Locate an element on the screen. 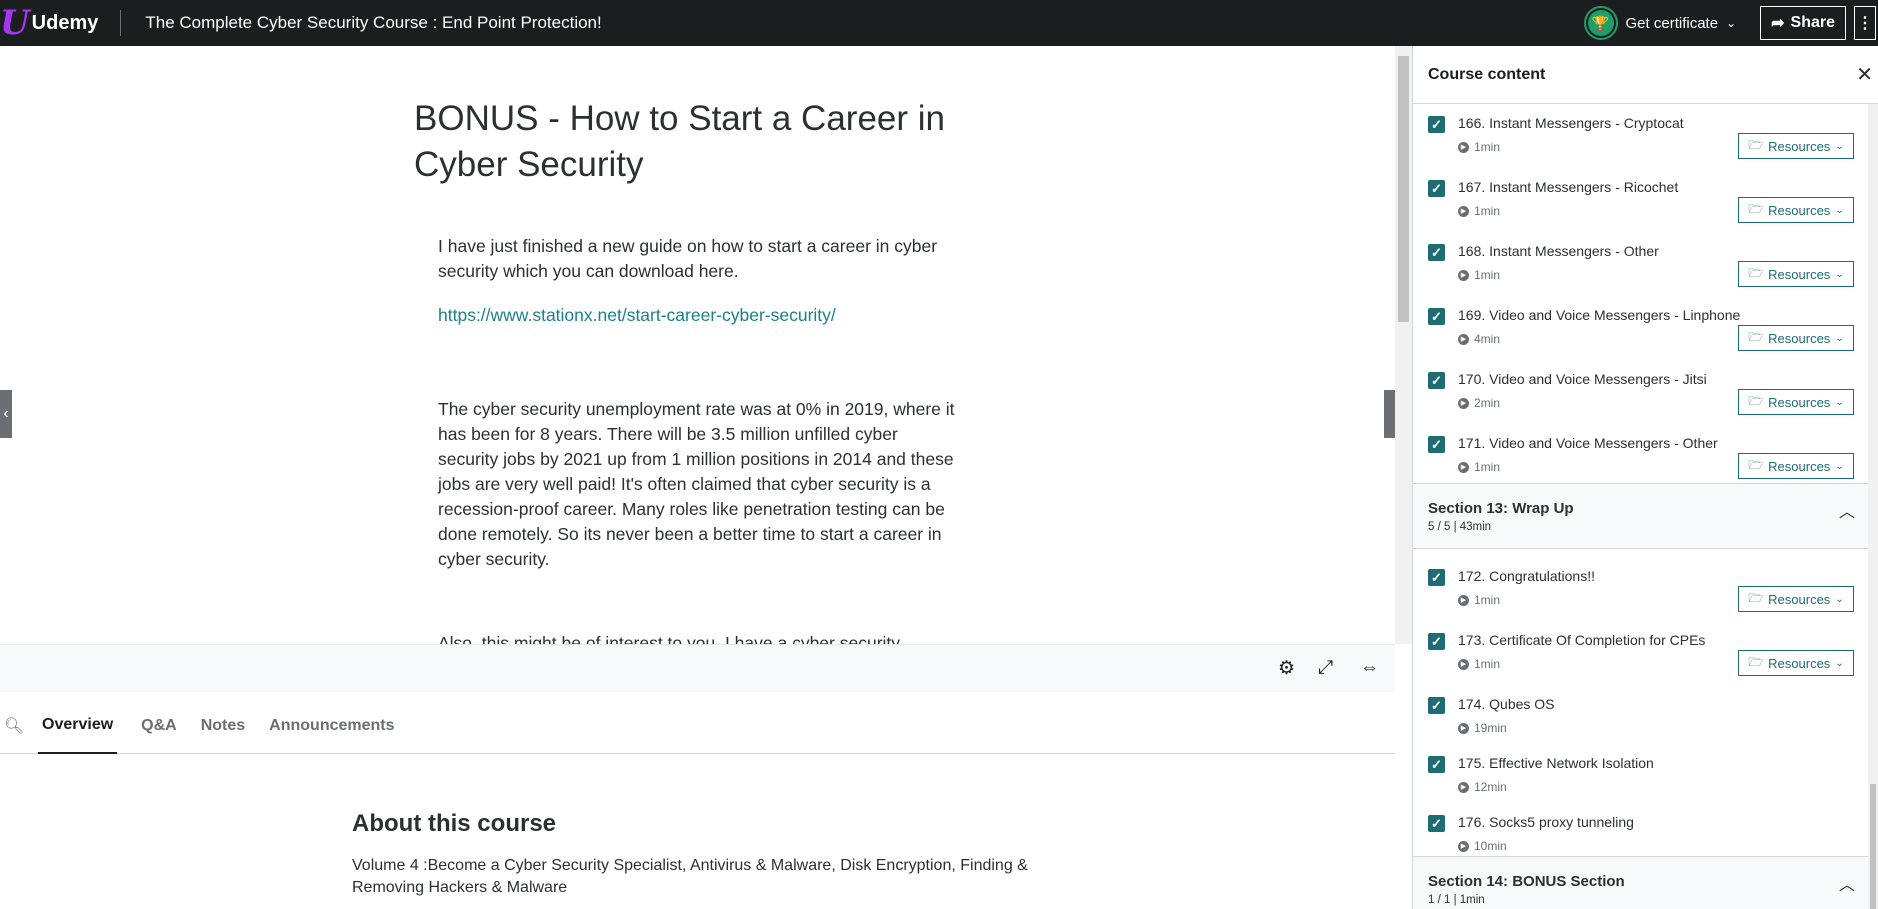 The width and height of the screenshot is (1878, 909). lecture-duration: ▶ 19min is located at coordinates (1482, 728).